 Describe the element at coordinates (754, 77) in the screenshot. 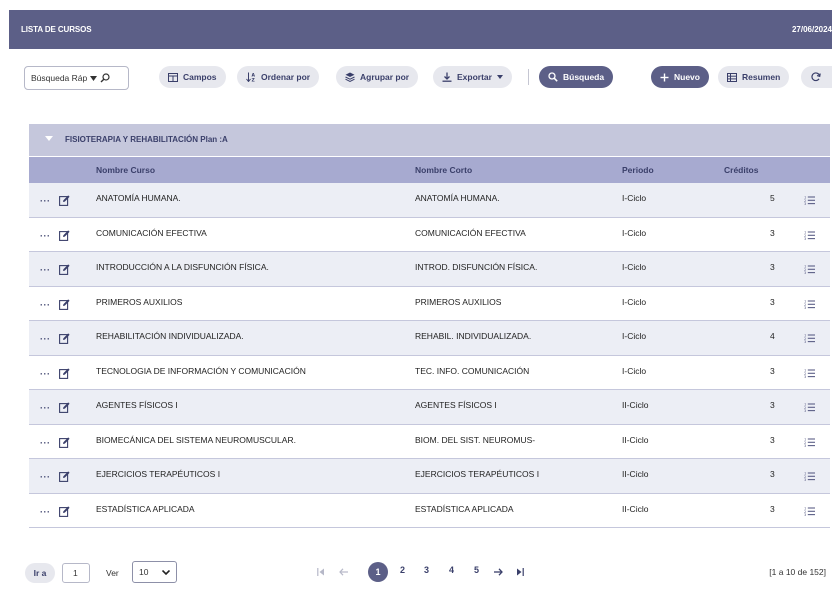

I see `resumen-button: Resumen` at that location.